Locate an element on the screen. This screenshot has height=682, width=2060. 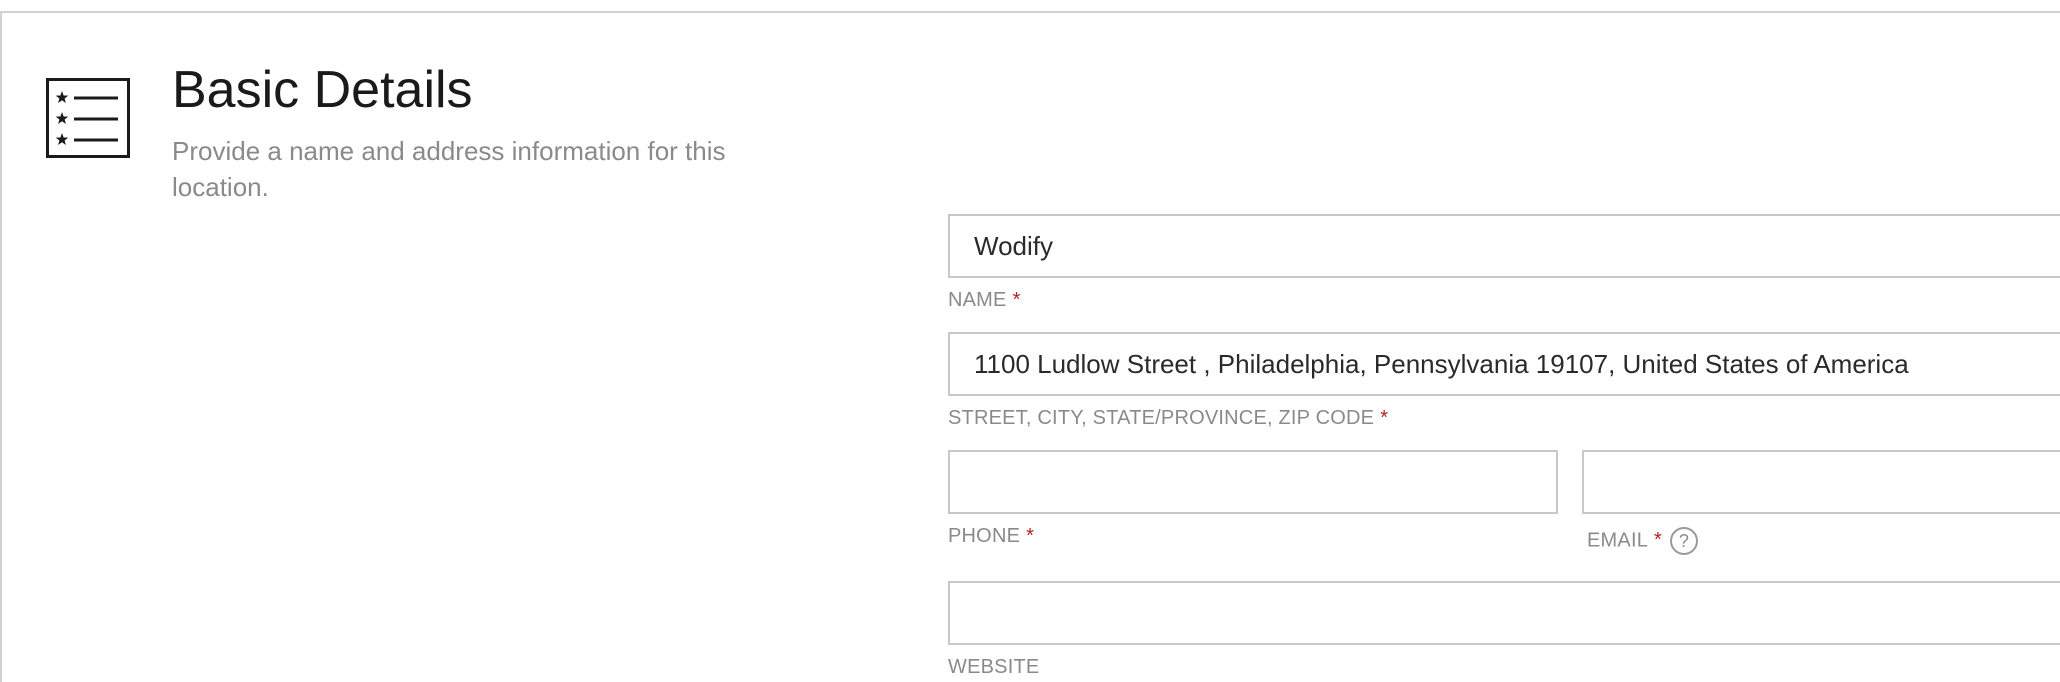
email-input is located at coordinates (1822, 482).